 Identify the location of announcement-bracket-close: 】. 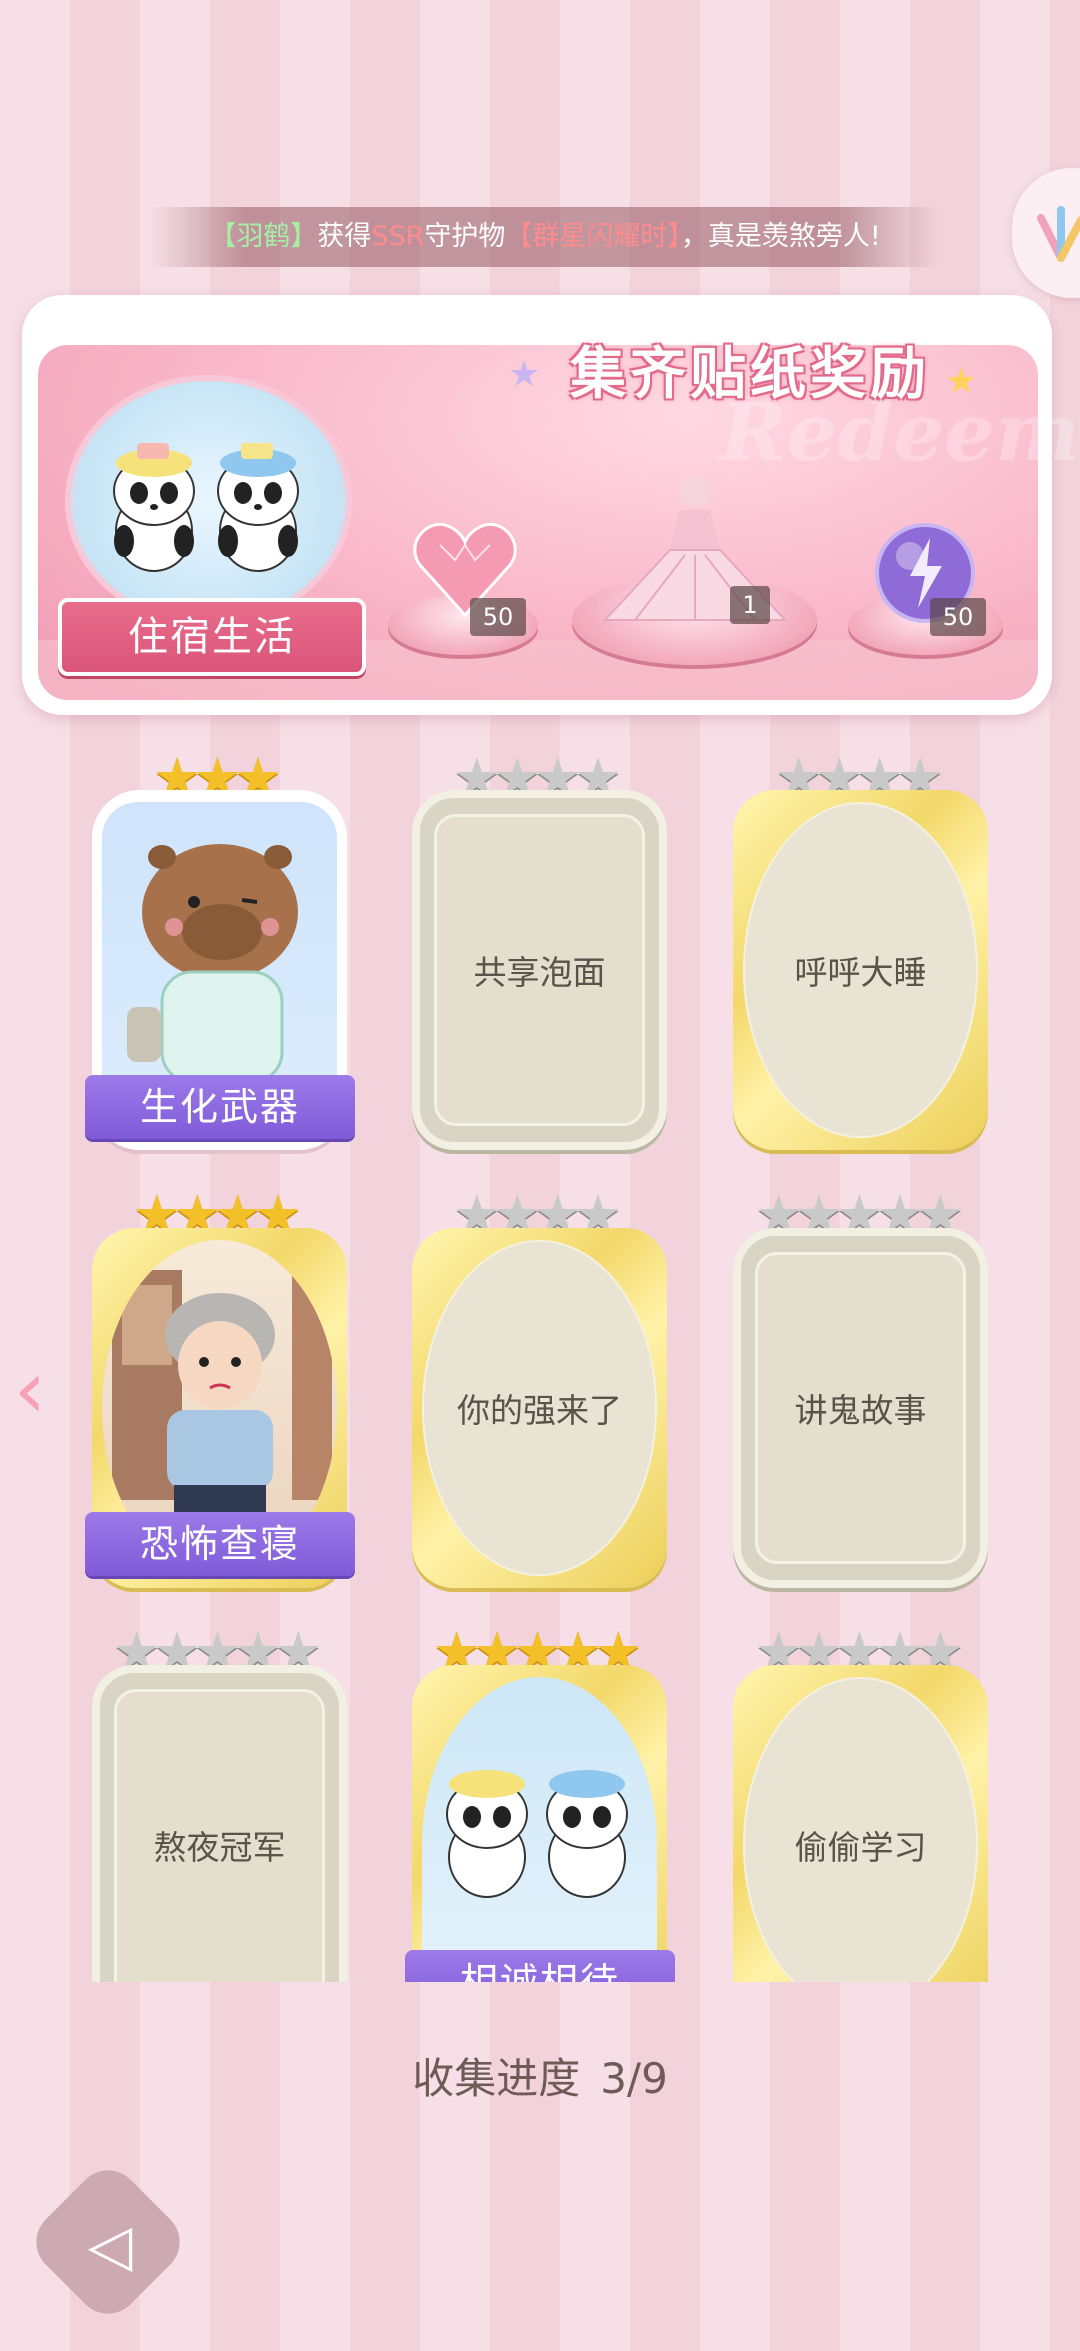
(304, 236).